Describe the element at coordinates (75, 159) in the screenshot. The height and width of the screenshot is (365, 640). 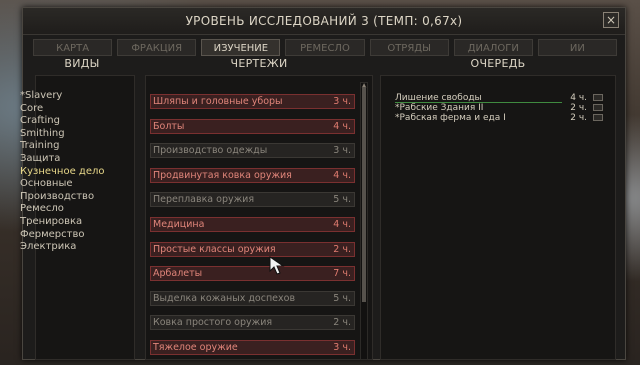
I see `category-item: Защита` at that location.